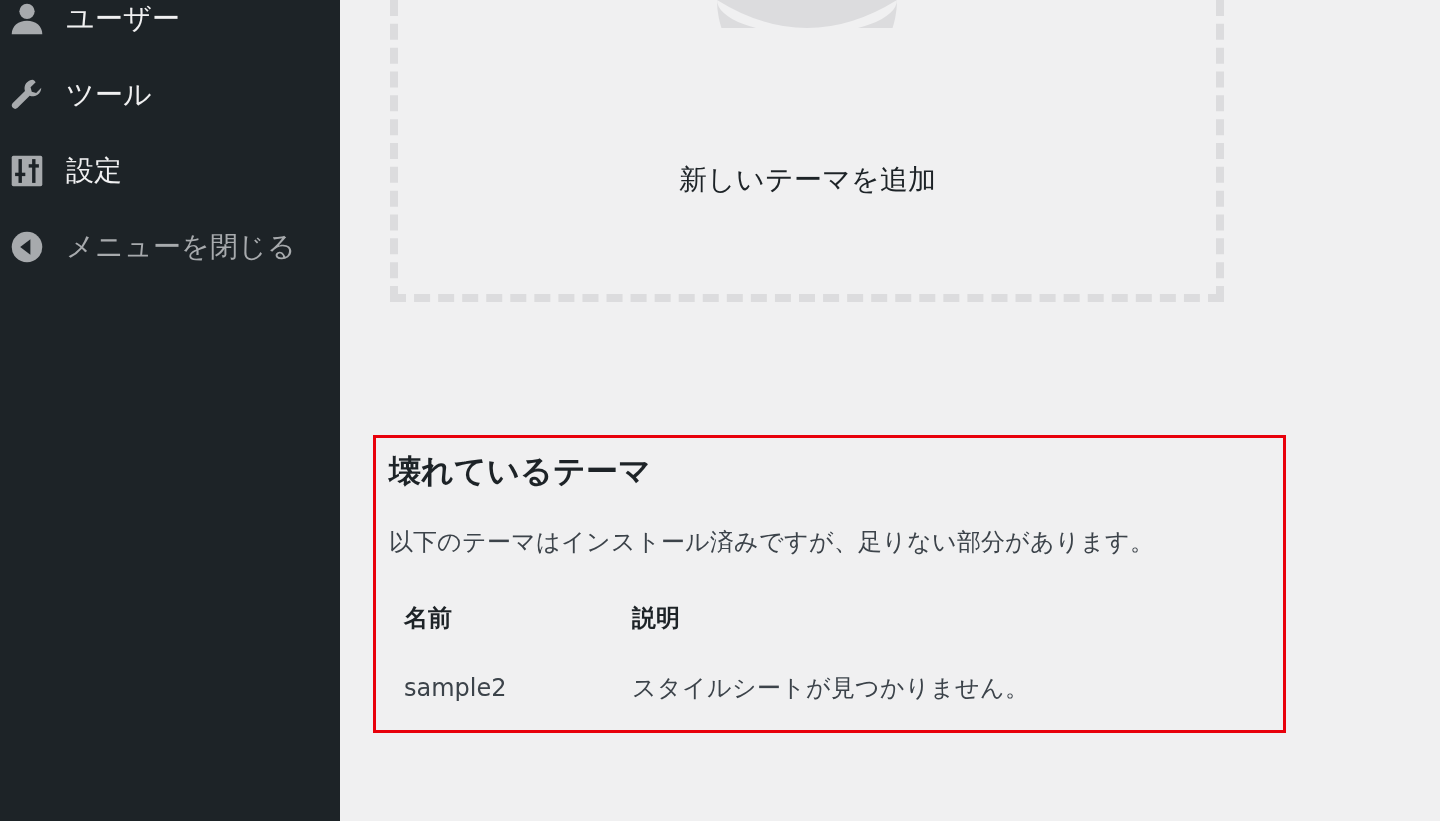 The width and height of the screenshot is (1440, 821). What do you see at coordinates (428, 619) in the screenshot?
I see `column-header: 名前` at bounding box center [428, 619].